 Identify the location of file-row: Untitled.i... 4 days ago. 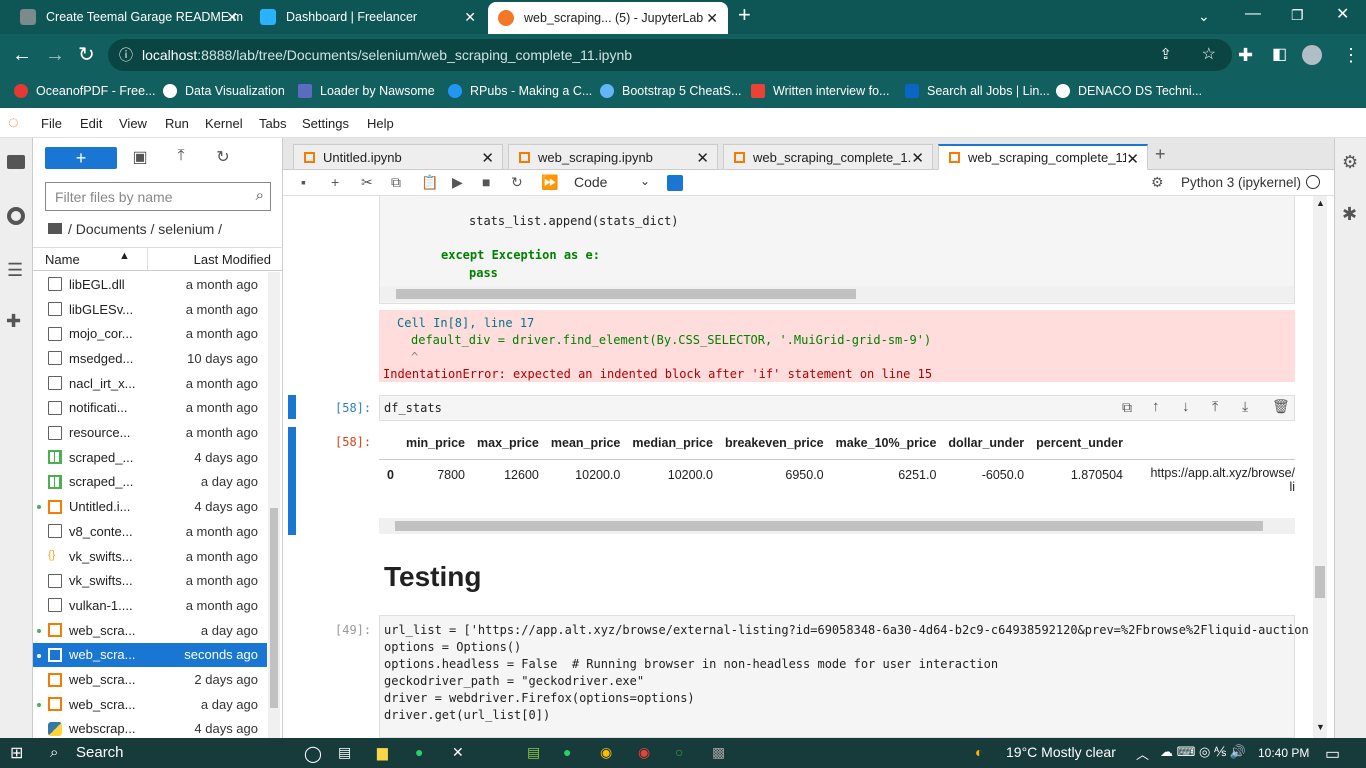
(150, 506).